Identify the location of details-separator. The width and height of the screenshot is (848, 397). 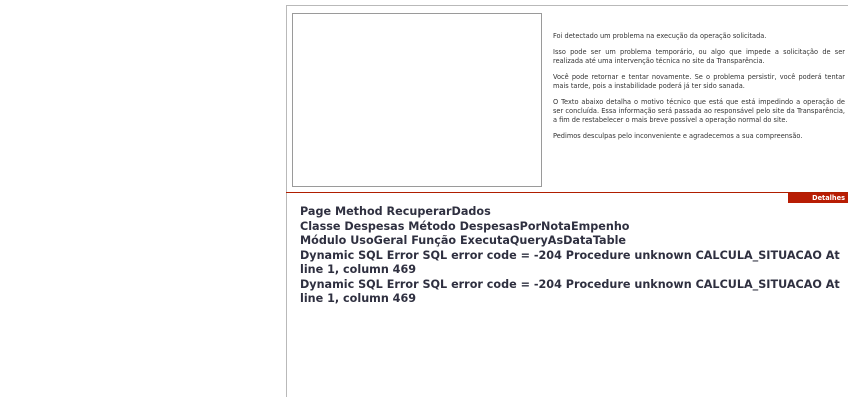
(567, 192).